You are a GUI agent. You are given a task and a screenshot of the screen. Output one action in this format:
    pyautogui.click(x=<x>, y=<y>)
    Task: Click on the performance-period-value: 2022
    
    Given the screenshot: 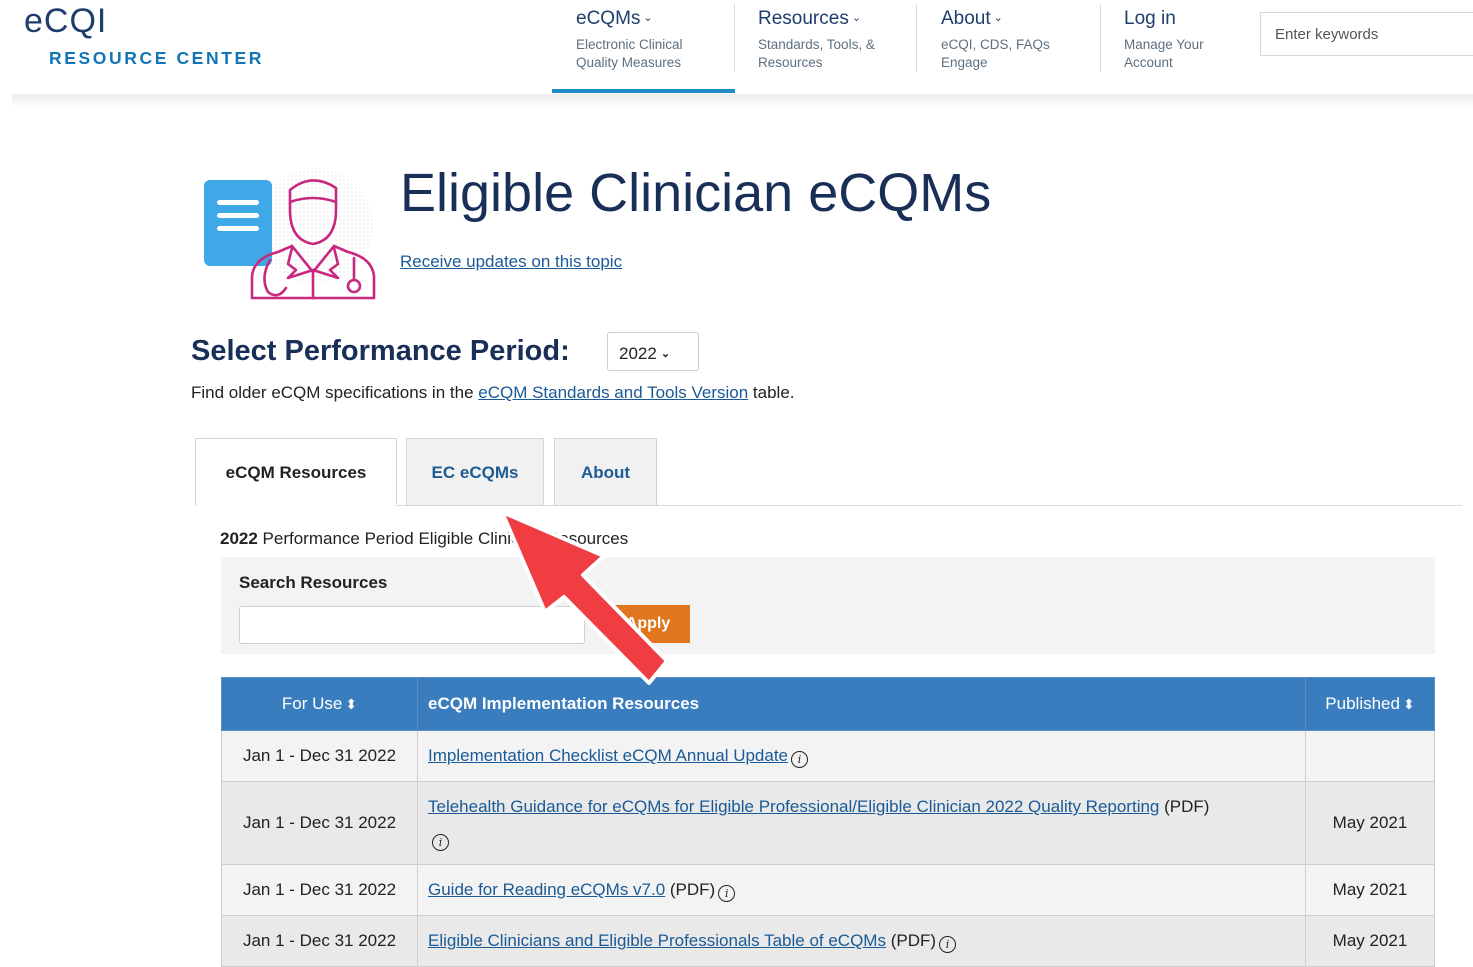 What is the action you would take?
    pyautogui.click(x=638, y=353)
    